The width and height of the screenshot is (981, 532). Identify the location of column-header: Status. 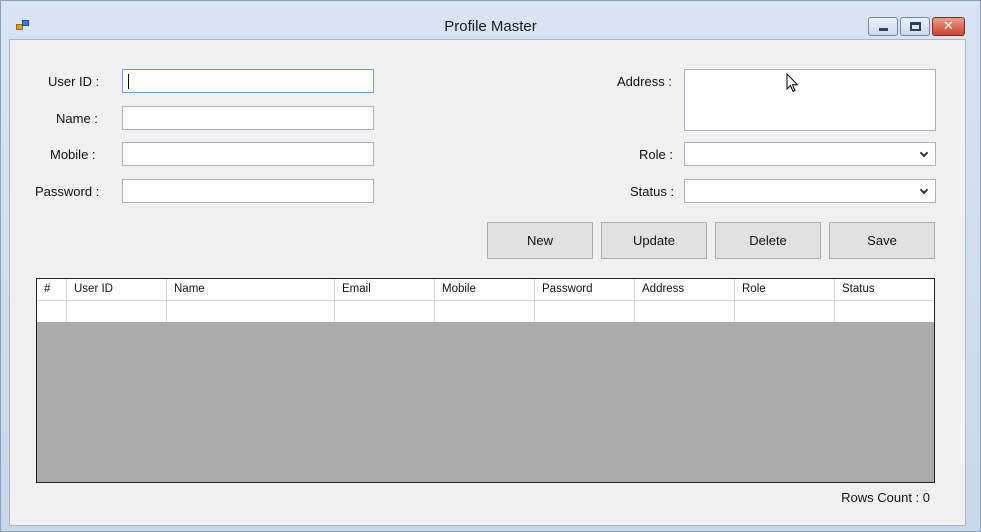
(884, 289).